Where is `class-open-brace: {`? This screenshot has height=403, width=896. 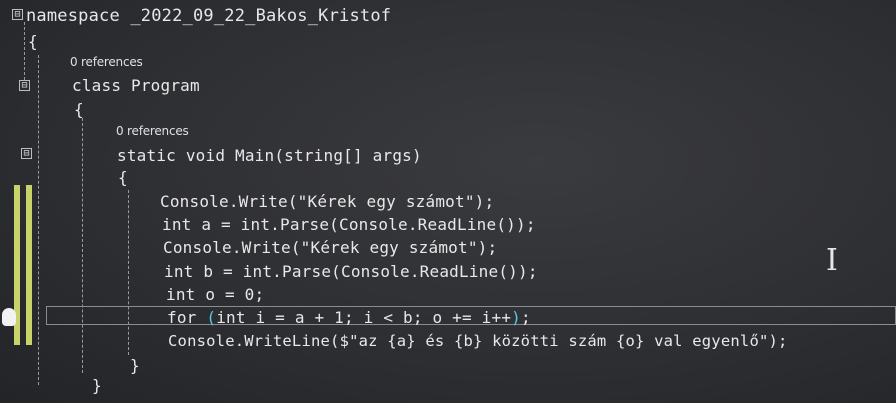 class-open-brace: { is located at coordinates (79, 109).